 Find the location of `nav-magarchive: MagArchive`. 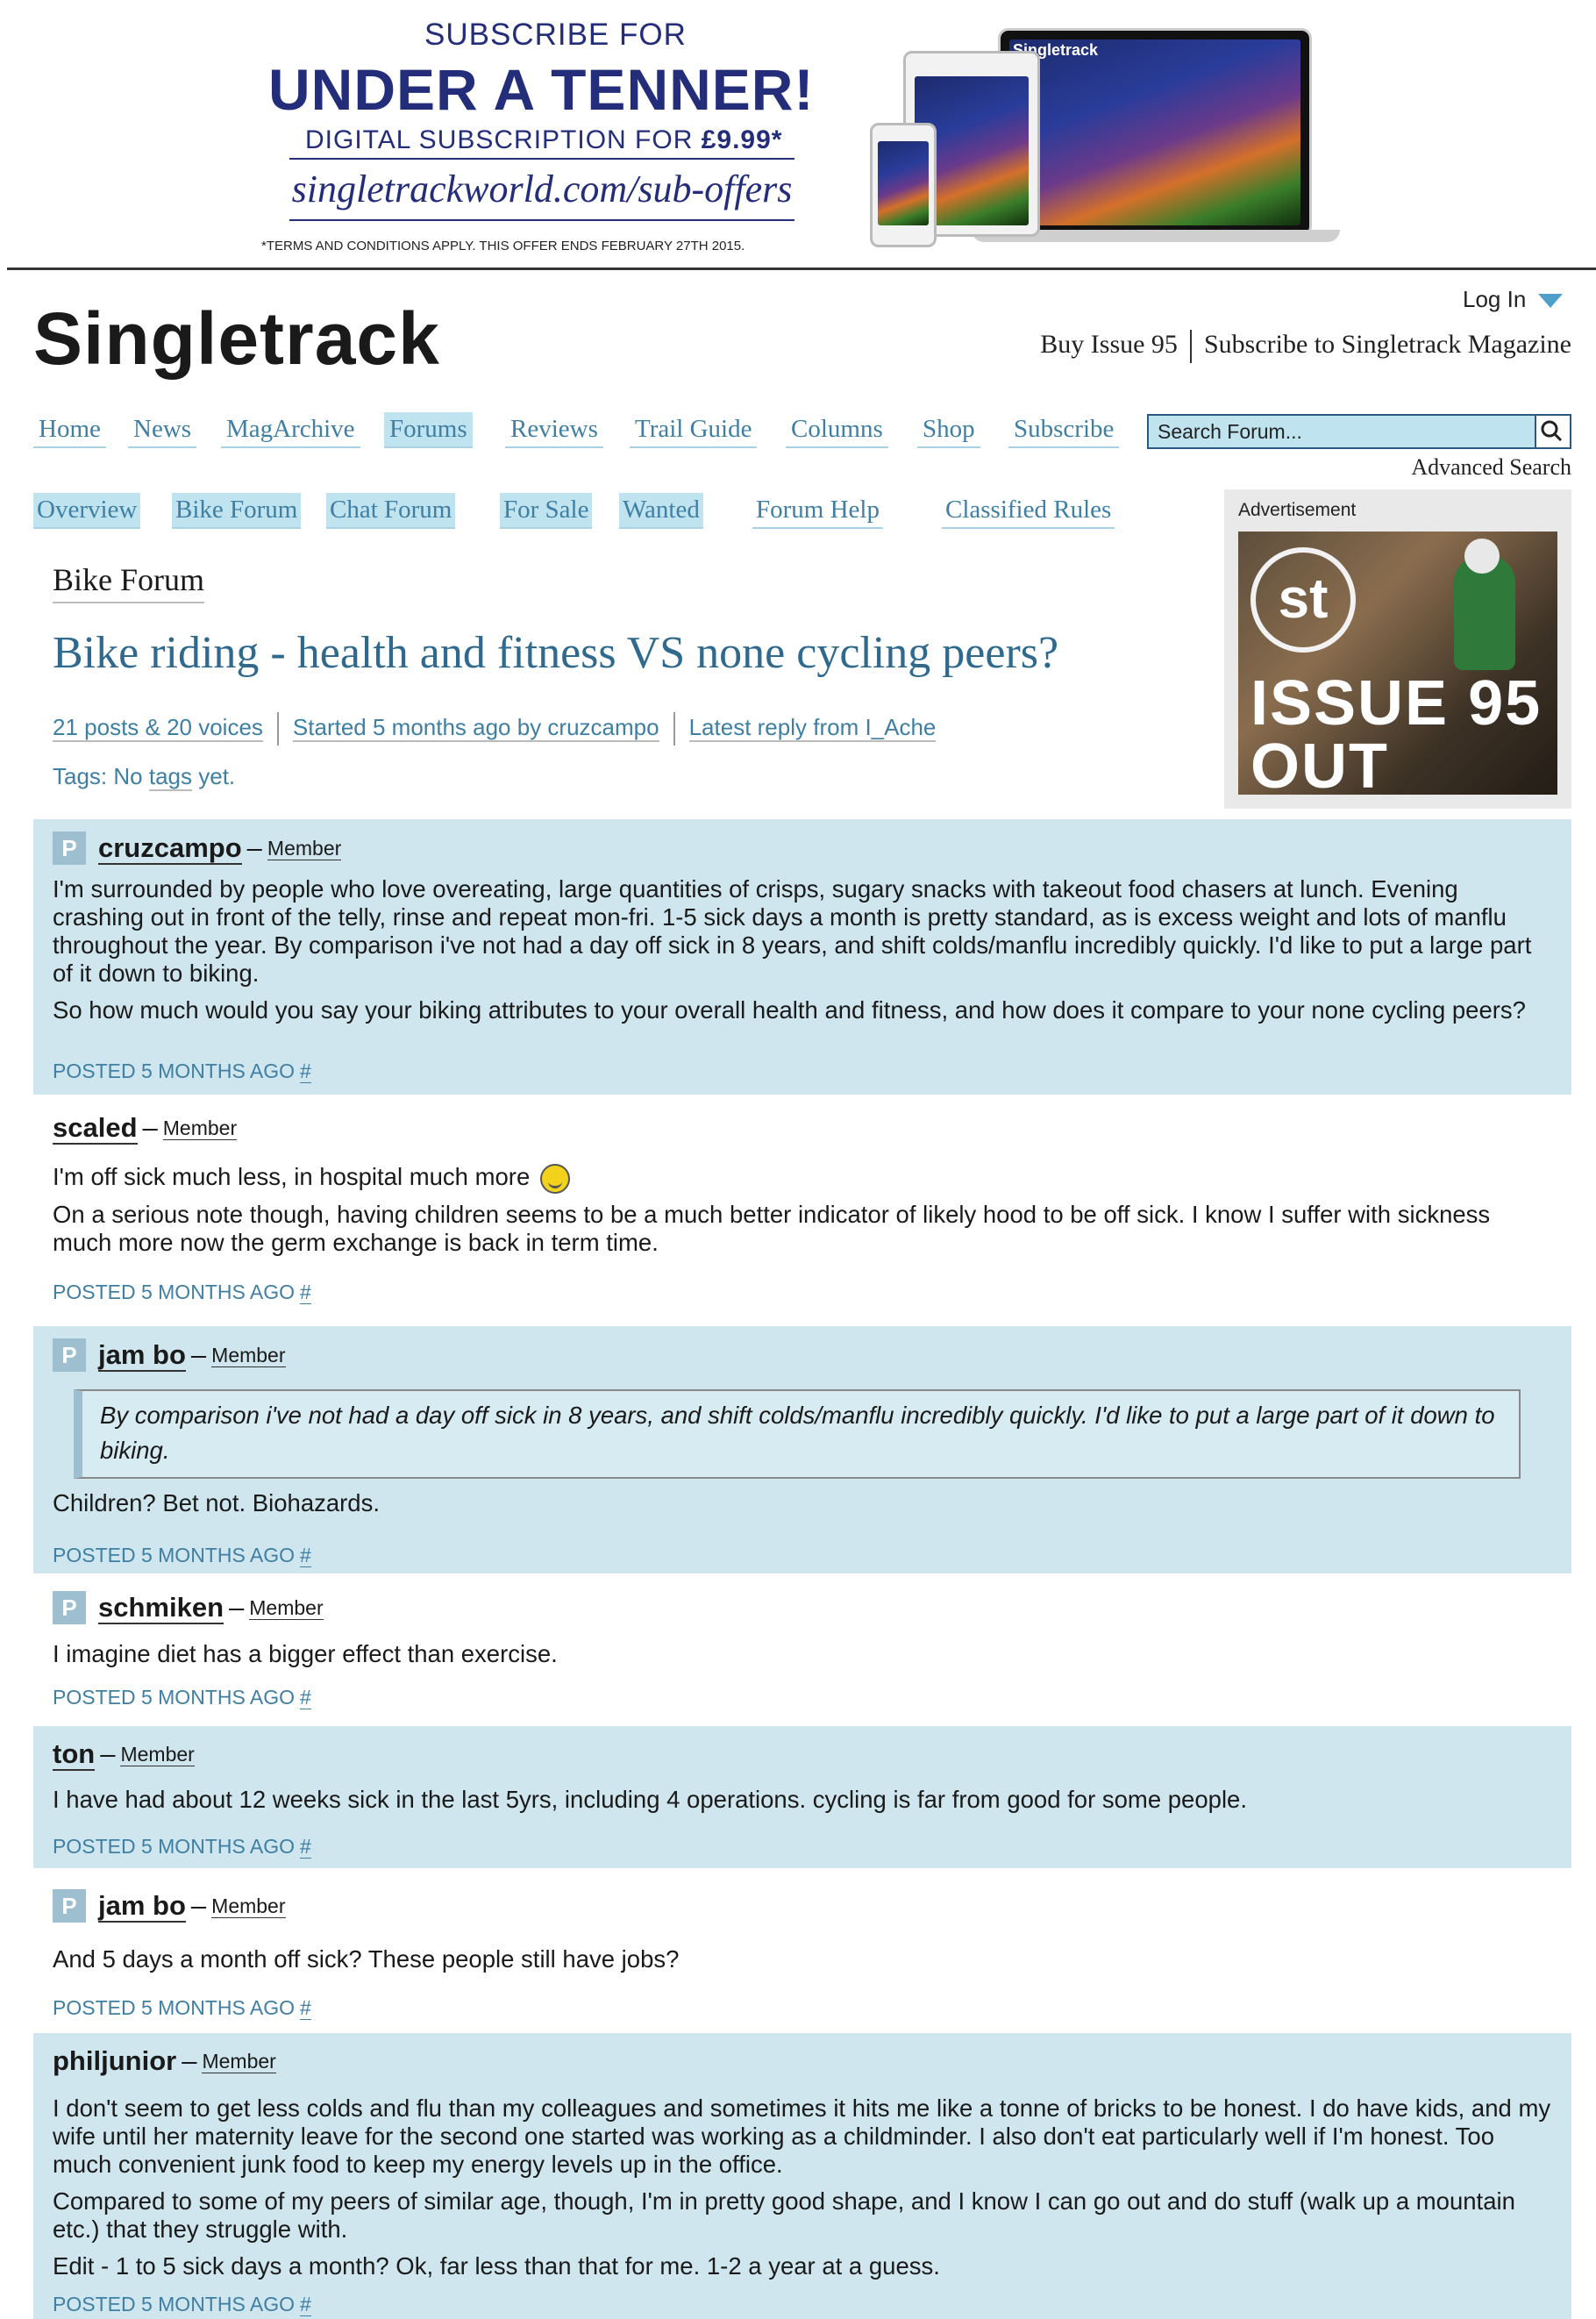

nav-magarchive: MagArchive is located at coordinates (290, 430).